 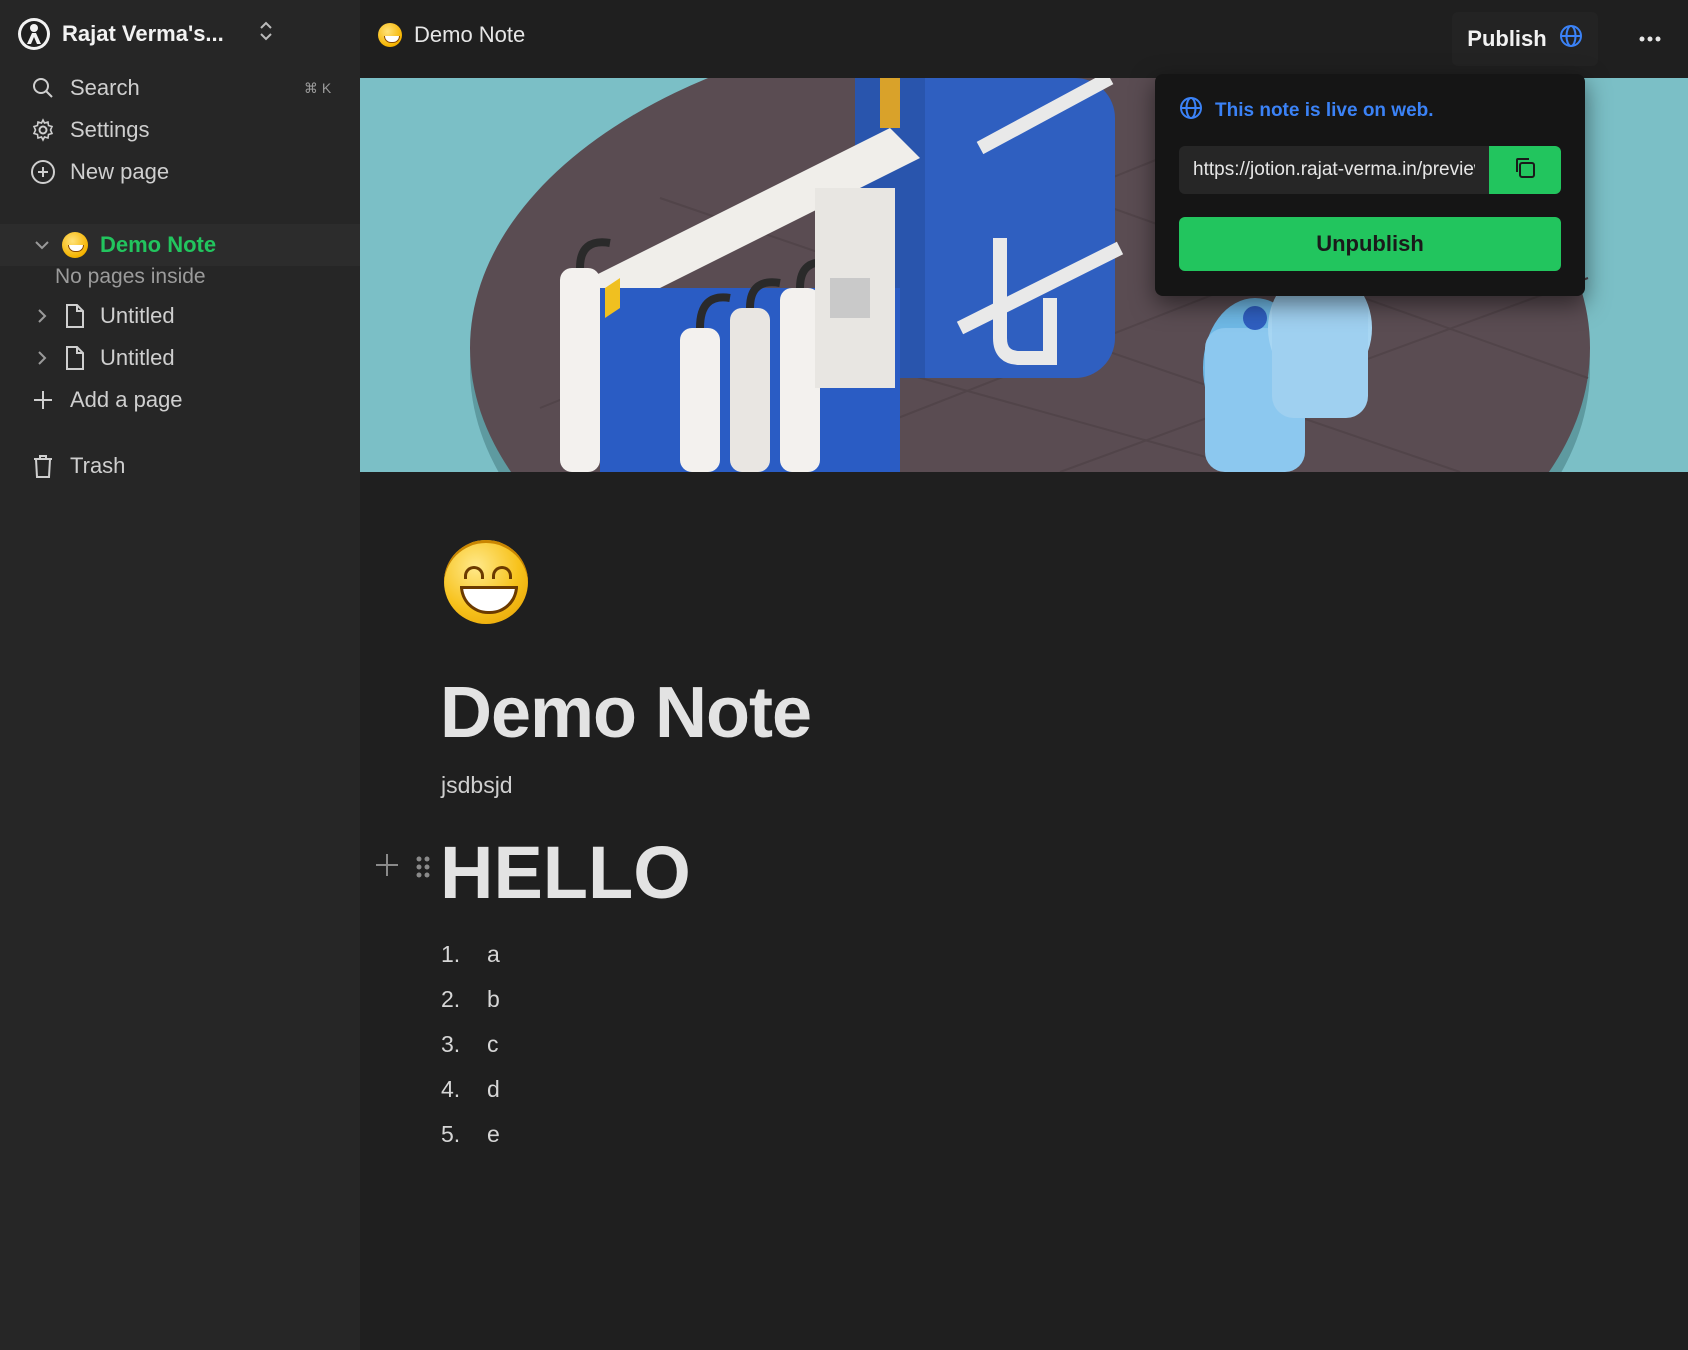 What do you see at coordinates (43, 400) in the screenshot?
I see `plus-icon` at bounding box center [43, 400].